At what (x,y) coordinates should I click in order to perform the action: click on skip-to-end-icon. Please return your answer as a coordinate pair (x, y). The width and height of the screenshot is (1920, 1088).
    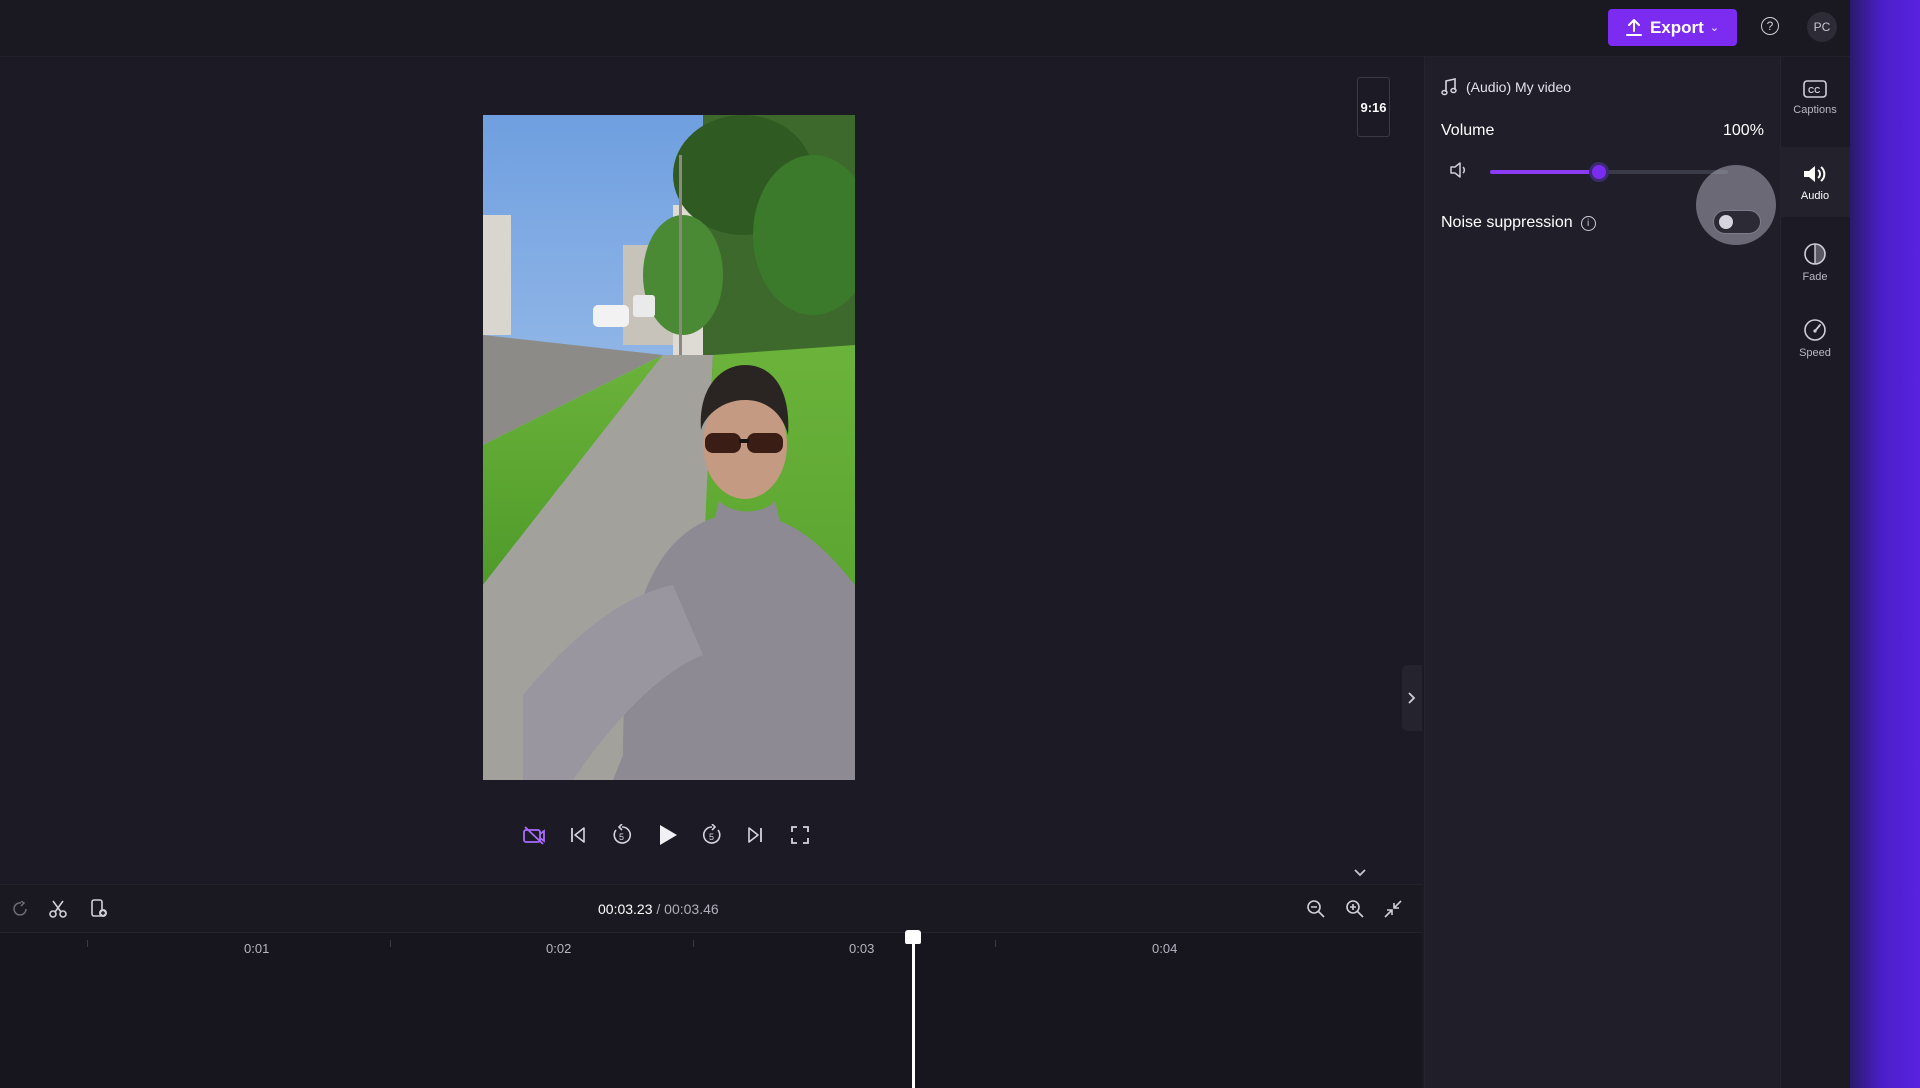
    Looking at the image, I should click on (755, 835).